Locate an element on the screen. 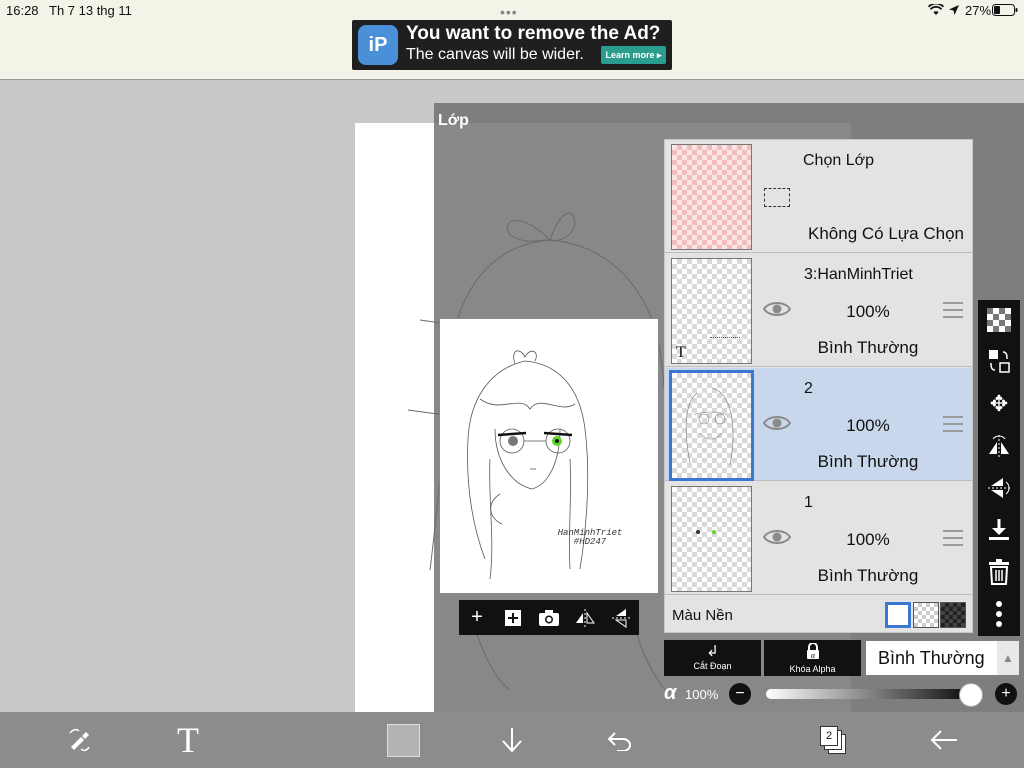  alpha-slider-knob is located at coordinates (971, 695).